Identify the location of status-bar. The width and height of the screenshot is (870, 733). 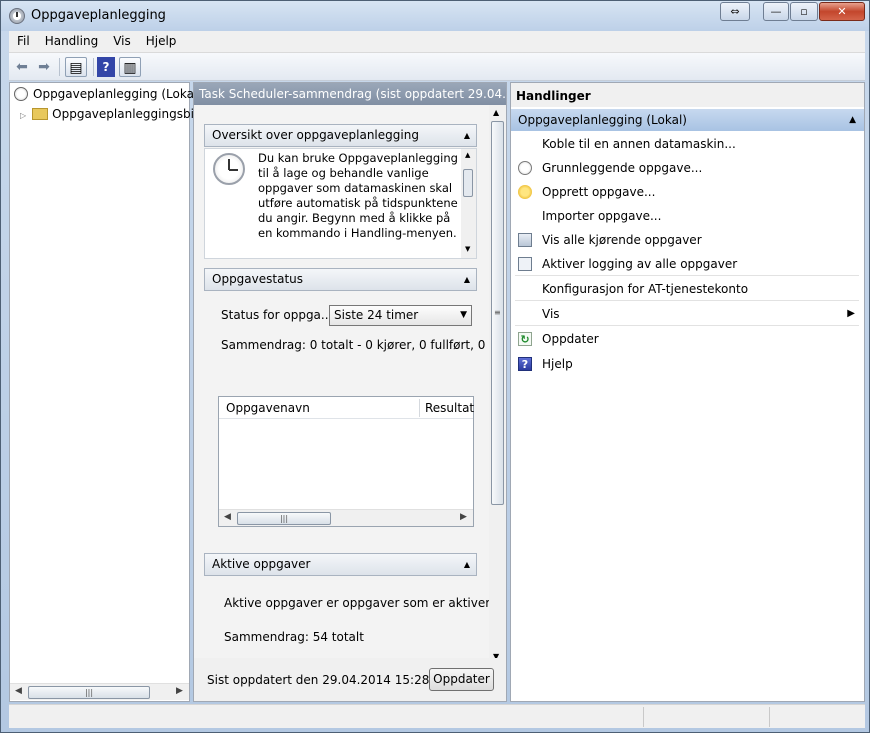
(437, 716).